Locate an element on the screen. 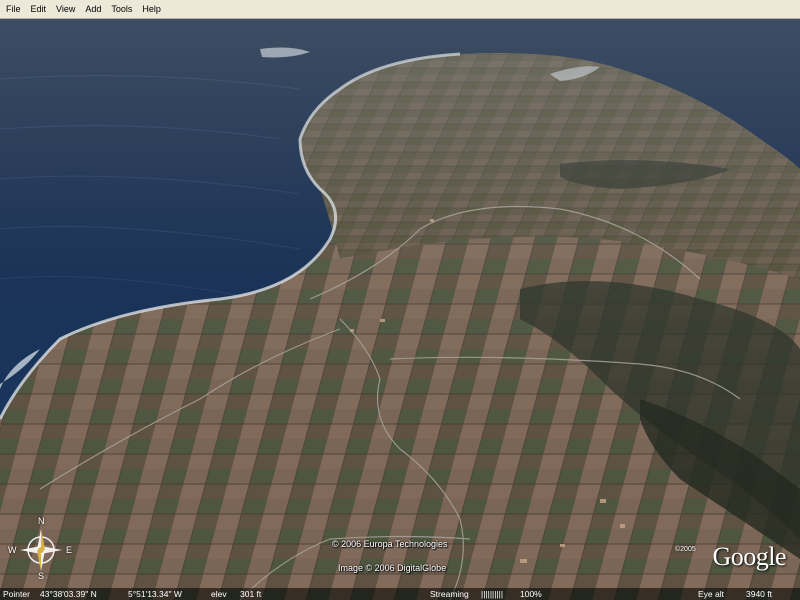 This screenshot has width=800, height=600. compass-control: N S W E is located at coordinates (40, 548).